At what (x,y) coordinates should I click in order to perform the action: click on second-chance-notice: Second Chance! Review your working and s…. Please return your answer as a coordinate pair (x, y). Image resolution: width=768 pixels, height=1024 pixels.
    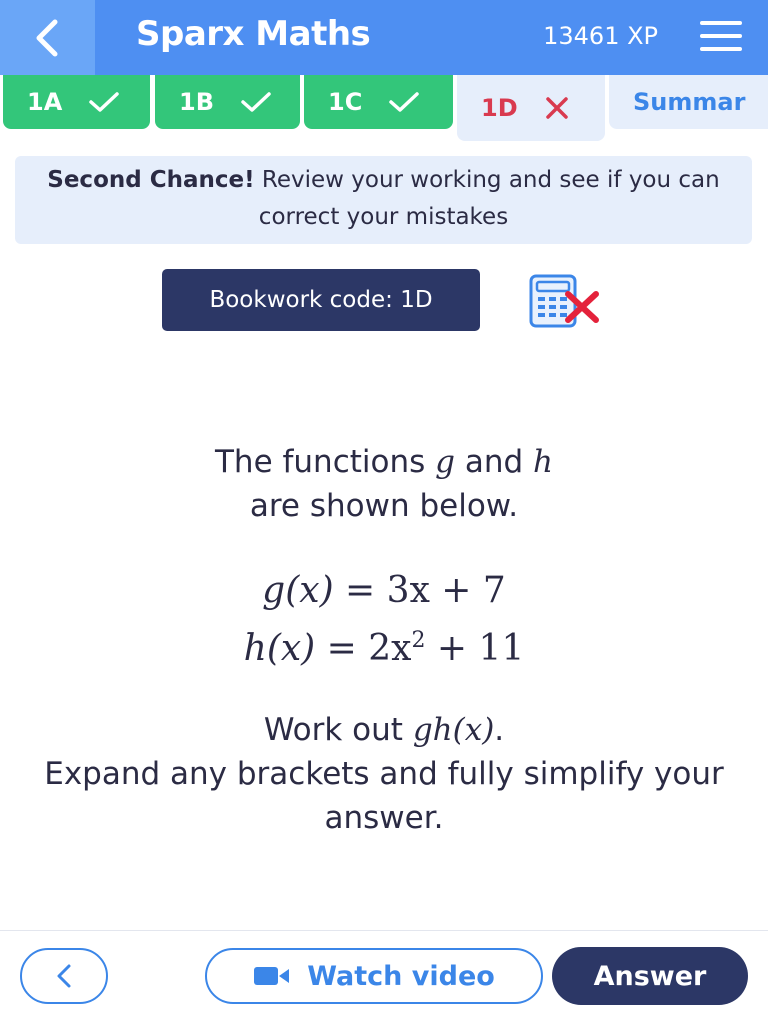
    Looking at the image, I should click on (383, 200).